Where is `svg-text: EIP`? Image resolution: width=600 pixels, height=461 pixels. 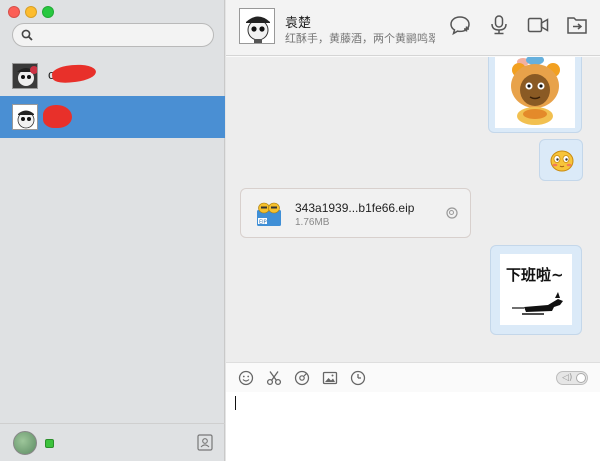
svg-text: EIP is located at coordinates (263, 223).